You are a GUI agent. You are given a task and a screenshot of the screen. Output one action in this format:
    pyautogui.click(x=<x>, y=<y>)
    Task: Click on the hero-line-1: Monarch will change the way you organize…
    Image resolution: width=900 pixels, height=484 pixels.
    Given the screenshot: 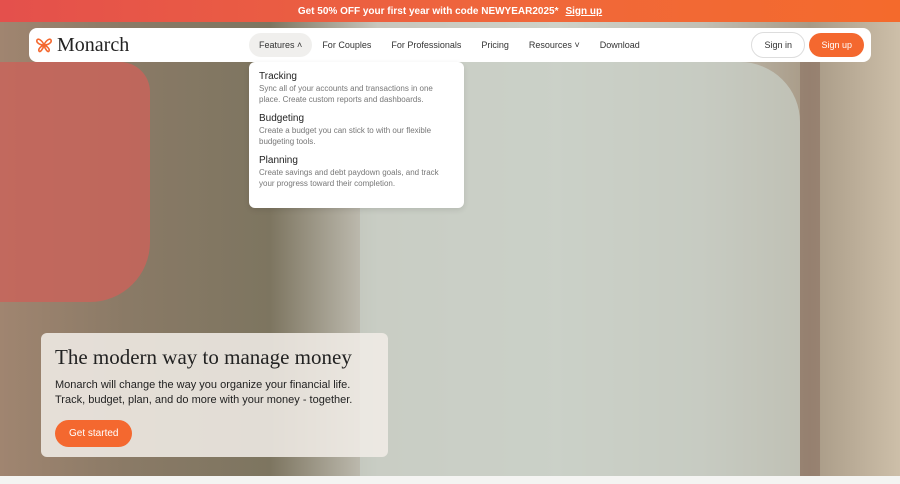 What is the action you would take?
    pyautogui.click(x=203, y=385)
    